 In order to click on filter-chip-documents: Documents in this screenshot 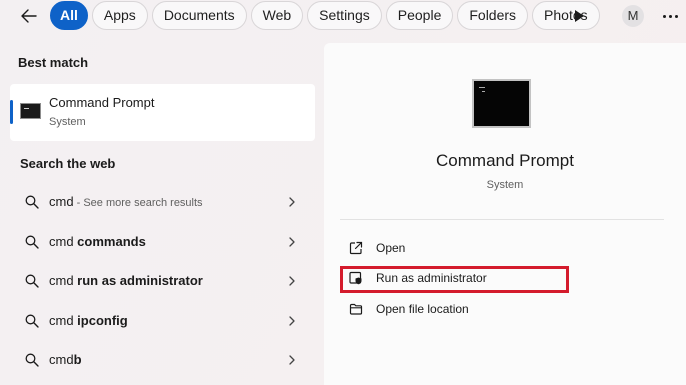, I will do `click(199, 15)`.